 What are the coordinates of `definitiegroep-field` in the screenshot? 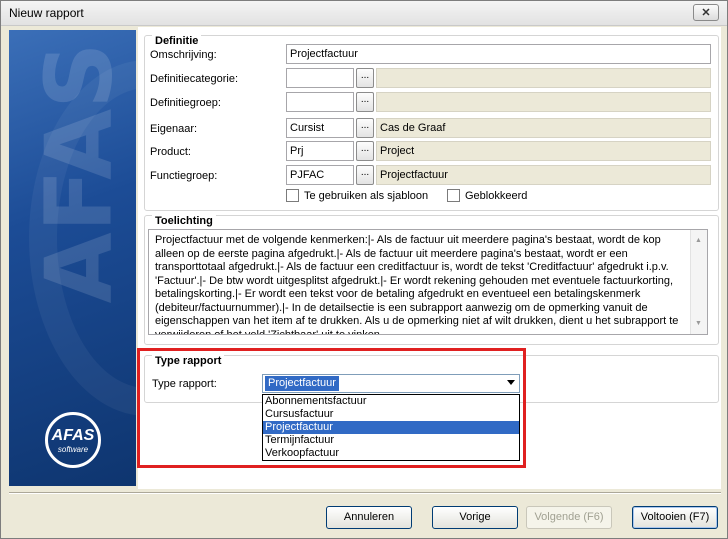 It's located at (320, 102).